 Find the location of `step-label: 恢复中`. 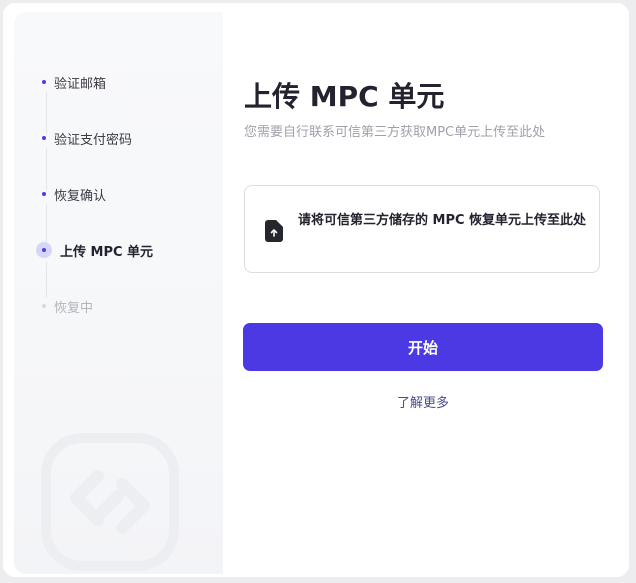

step-label: 恢复中 is located at coordinates (74, 308).